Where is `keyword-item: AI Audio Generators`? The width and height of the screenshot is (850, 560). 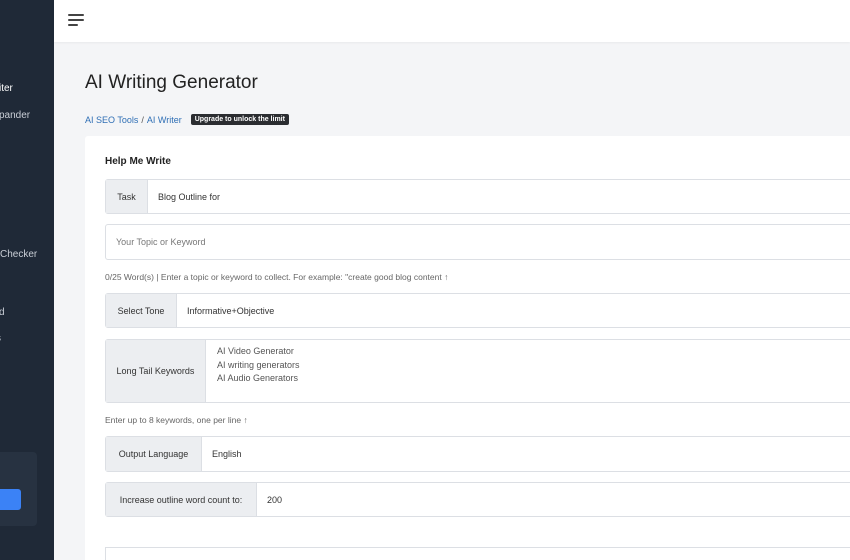
keyword-item: AI Audio Generators is located at coordinates (258, 378).